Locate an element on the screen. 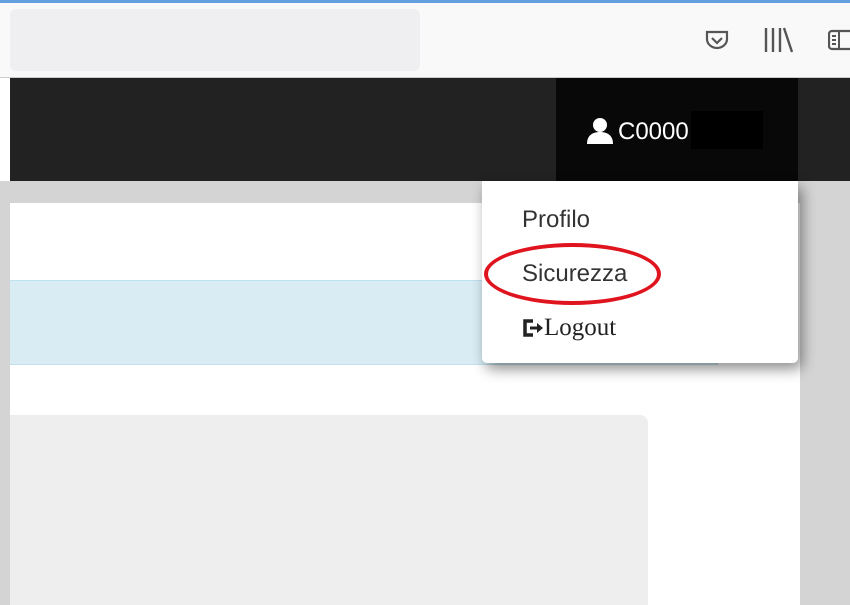  menu-item: Sicurezza is located at coordinates (573, 274).